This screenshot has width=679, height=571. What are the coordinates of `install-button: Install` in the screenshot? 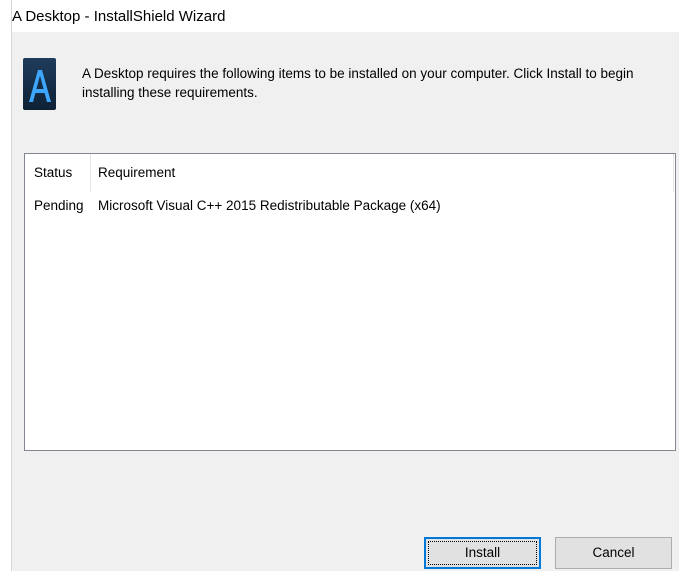 It's located at (482, 553).